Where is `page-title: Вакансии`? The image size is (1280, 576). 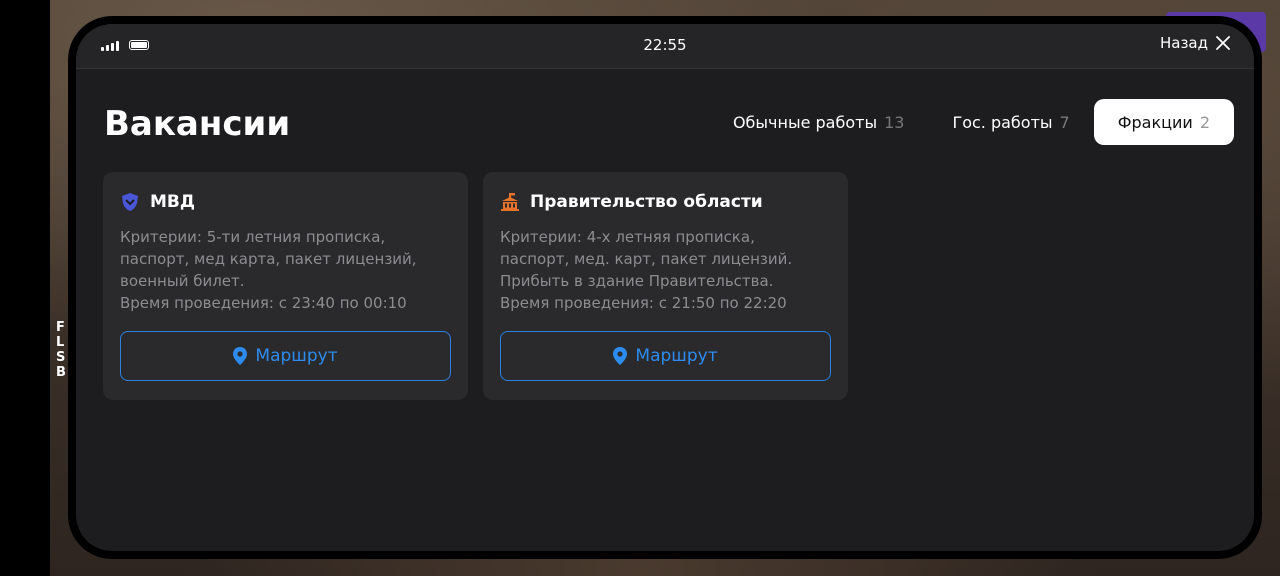
page-title: Вакансии is located at coordinates (197, 124).